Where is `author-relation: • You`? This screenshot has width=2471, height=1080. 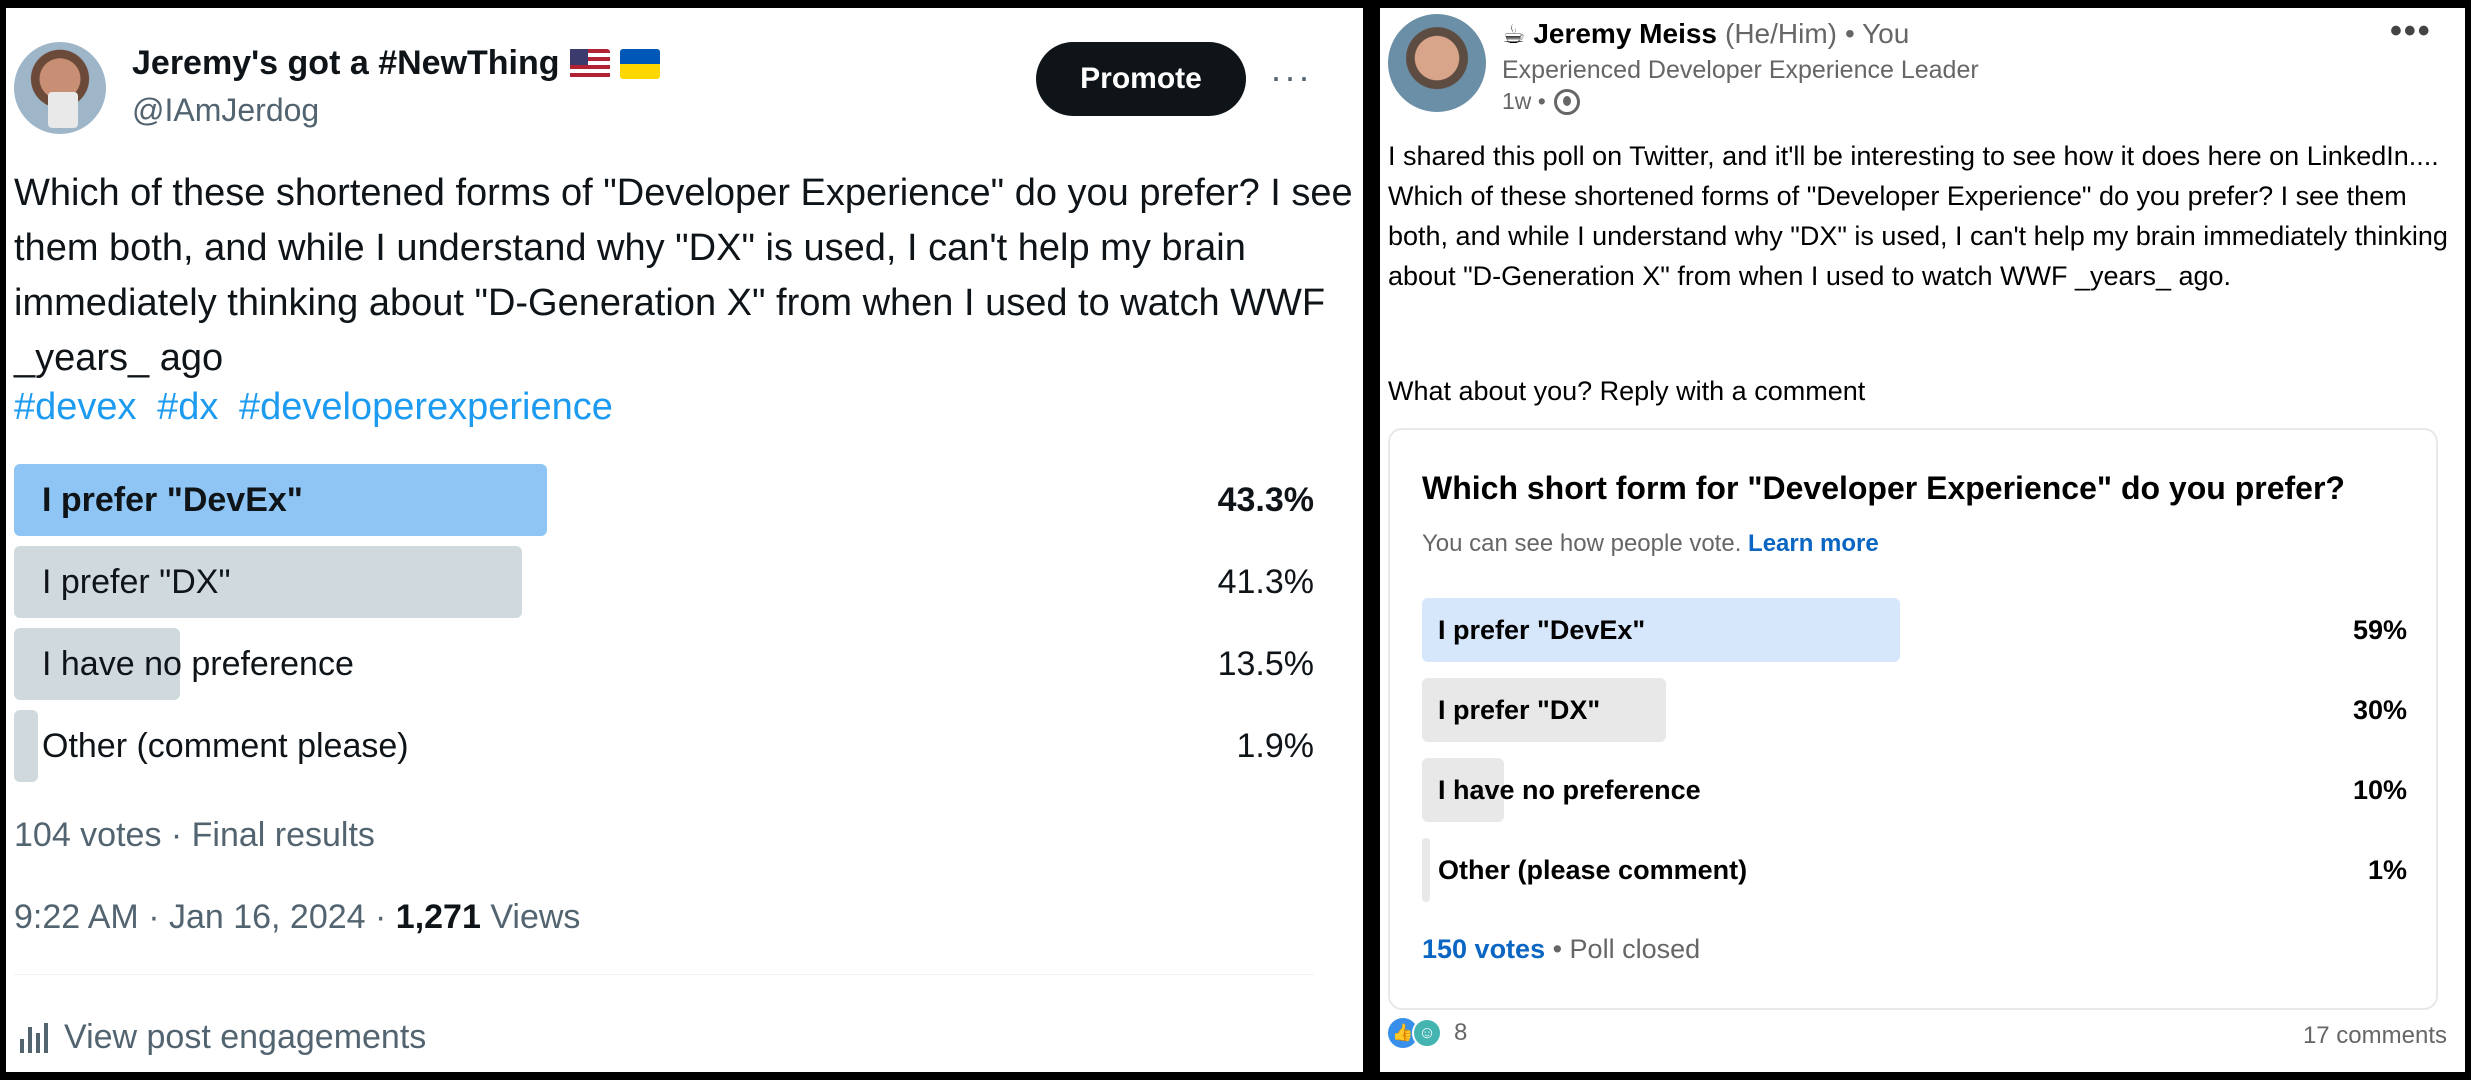
author-relation: • You is located at coordinates (1877, 33).